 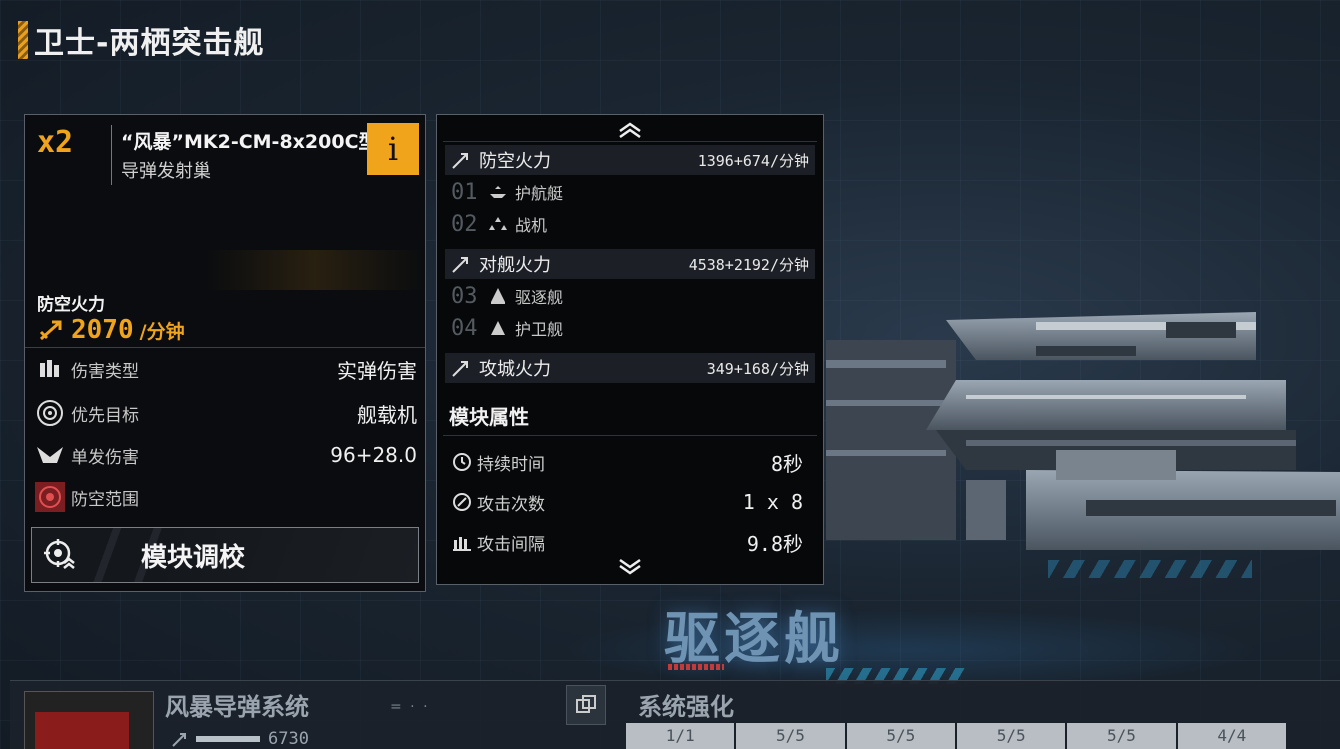 I want to click on attack-count-icon, so click(x=462, y=502).